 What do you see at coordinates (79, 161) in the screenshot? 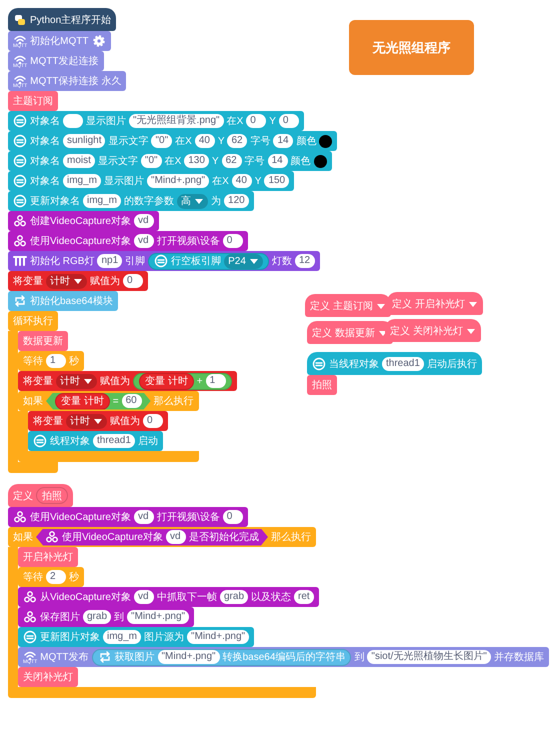
I see `input-field: moist` at bounding box center [79, 161].